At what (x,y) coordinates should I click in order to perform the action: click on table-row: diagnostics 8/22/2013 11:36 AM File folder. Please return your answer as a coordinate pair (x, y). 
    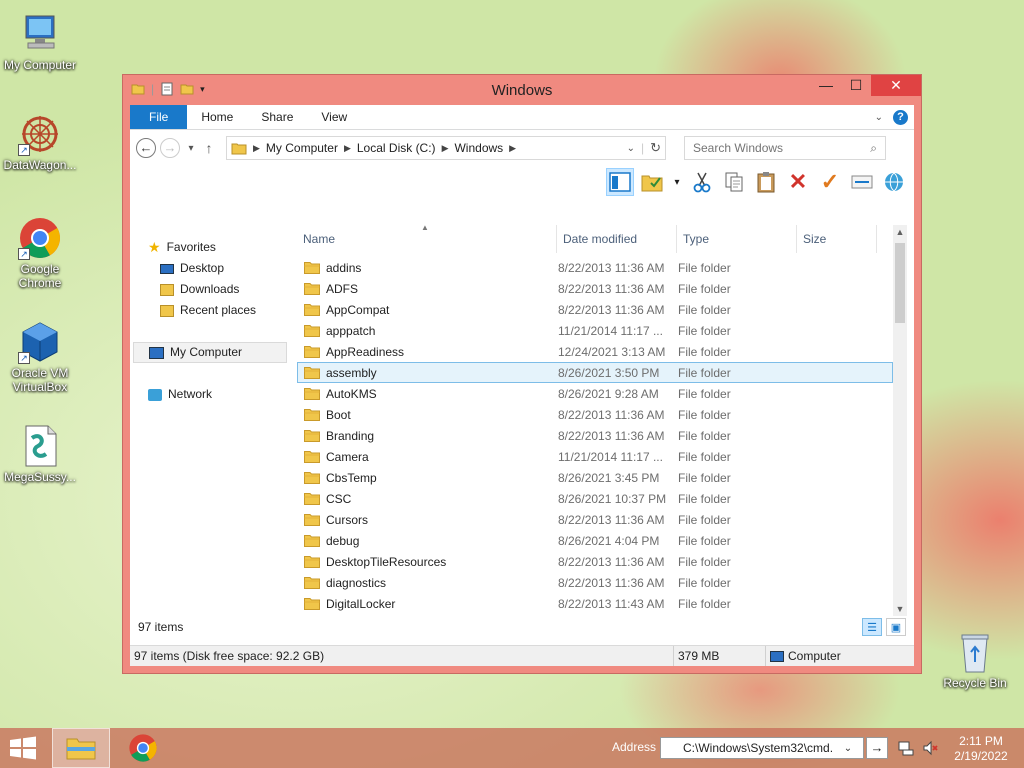
    Looking at the image, I should click on (595, 582).